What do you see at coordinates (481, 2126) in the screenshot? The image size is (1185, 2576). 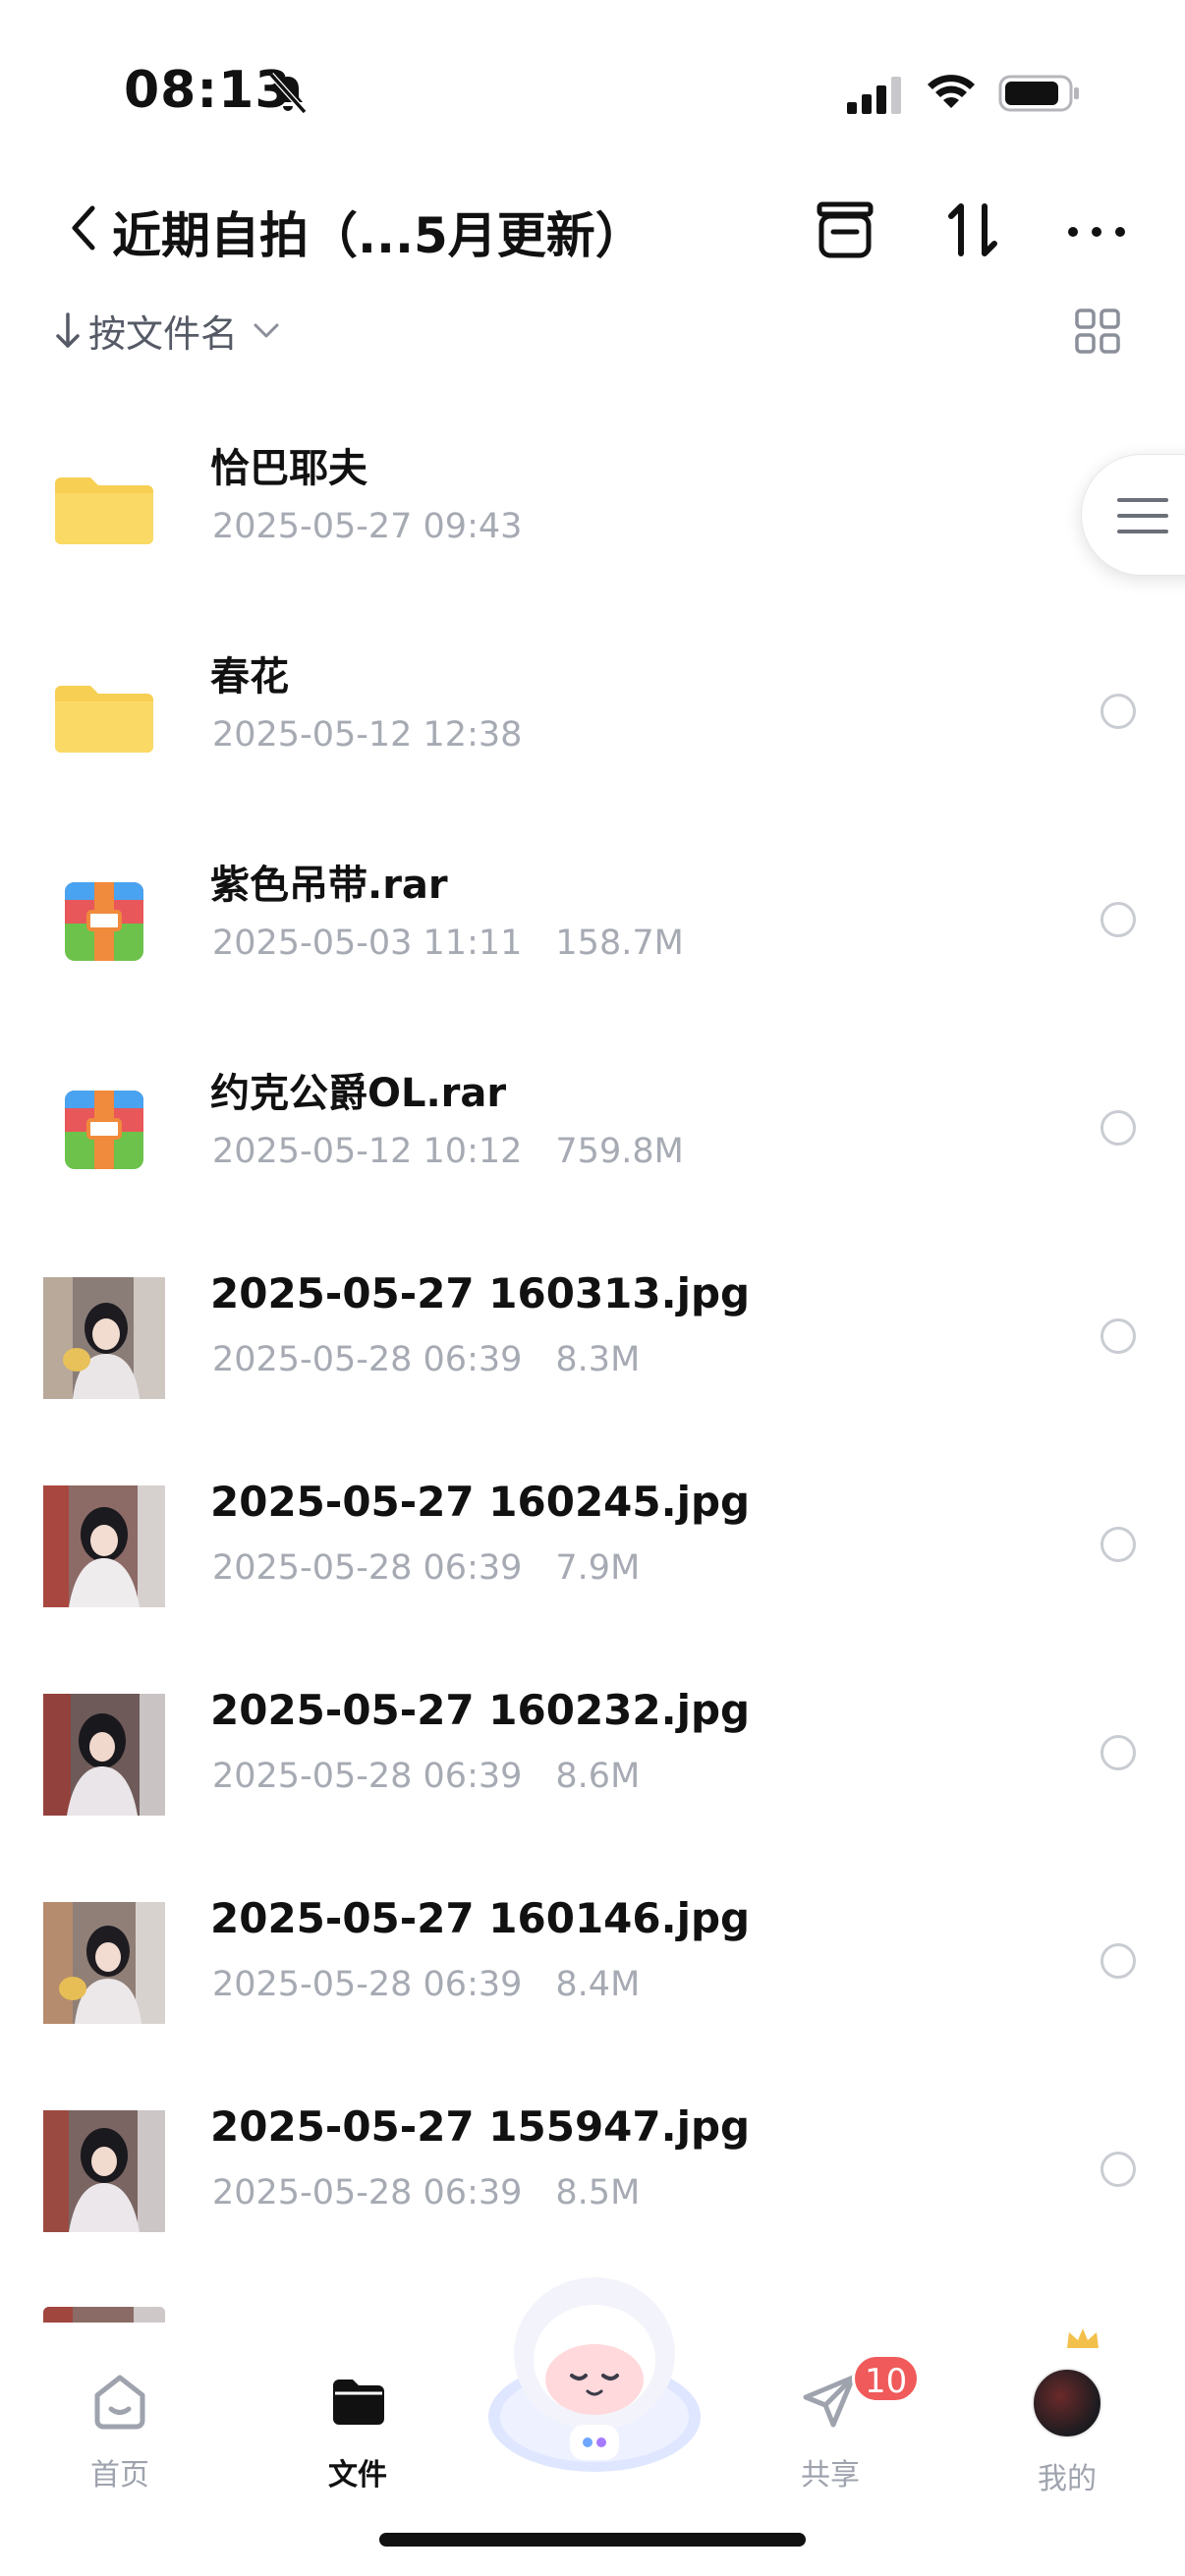 I see `file-name: 2025-05-27 155947.jpg` at bounding box center [481, 2126].